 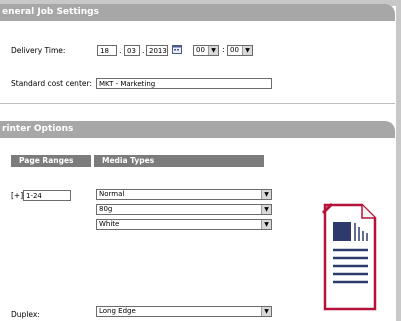 What do you see at coordinates (184, 209) in the screenshot?
I see `media-weight-select: 80g ▼` at bounding box center [184, 209].